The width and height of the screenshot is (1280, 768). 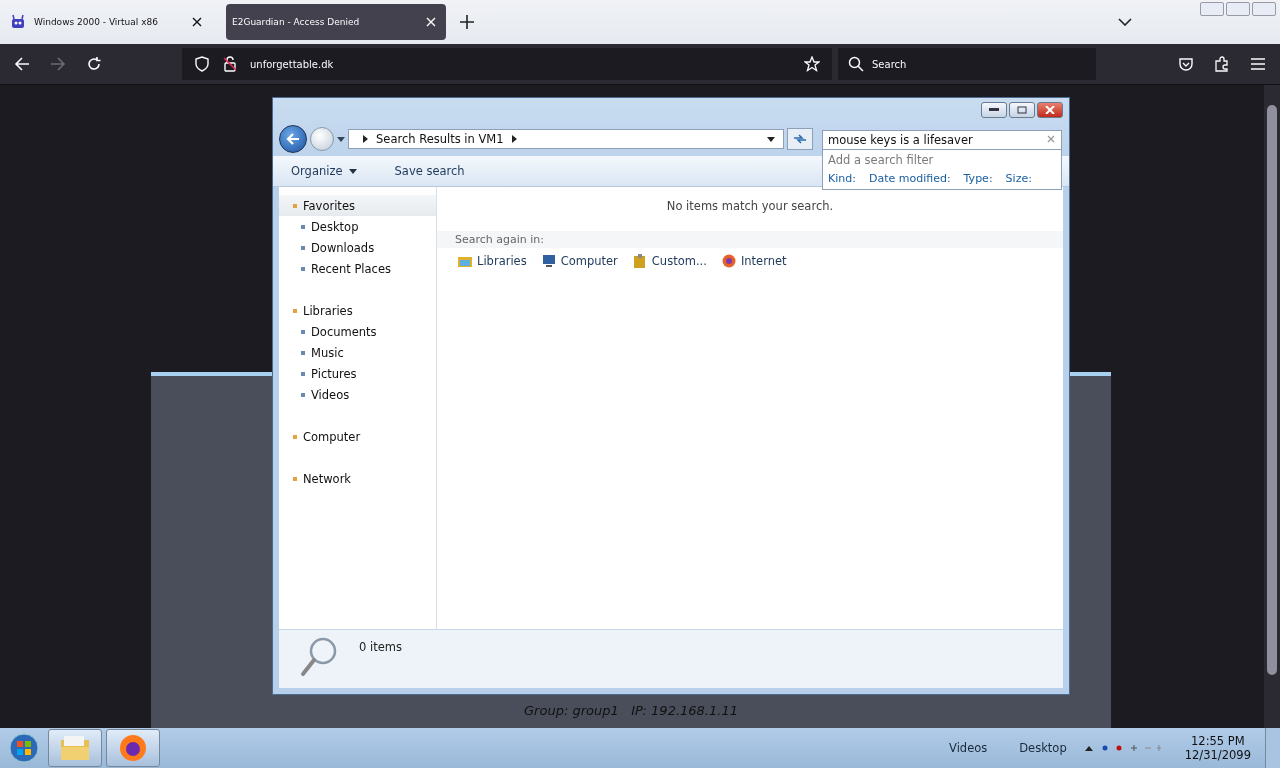 I want to click on nav-item: Libraries, so click(x=357, y=310).